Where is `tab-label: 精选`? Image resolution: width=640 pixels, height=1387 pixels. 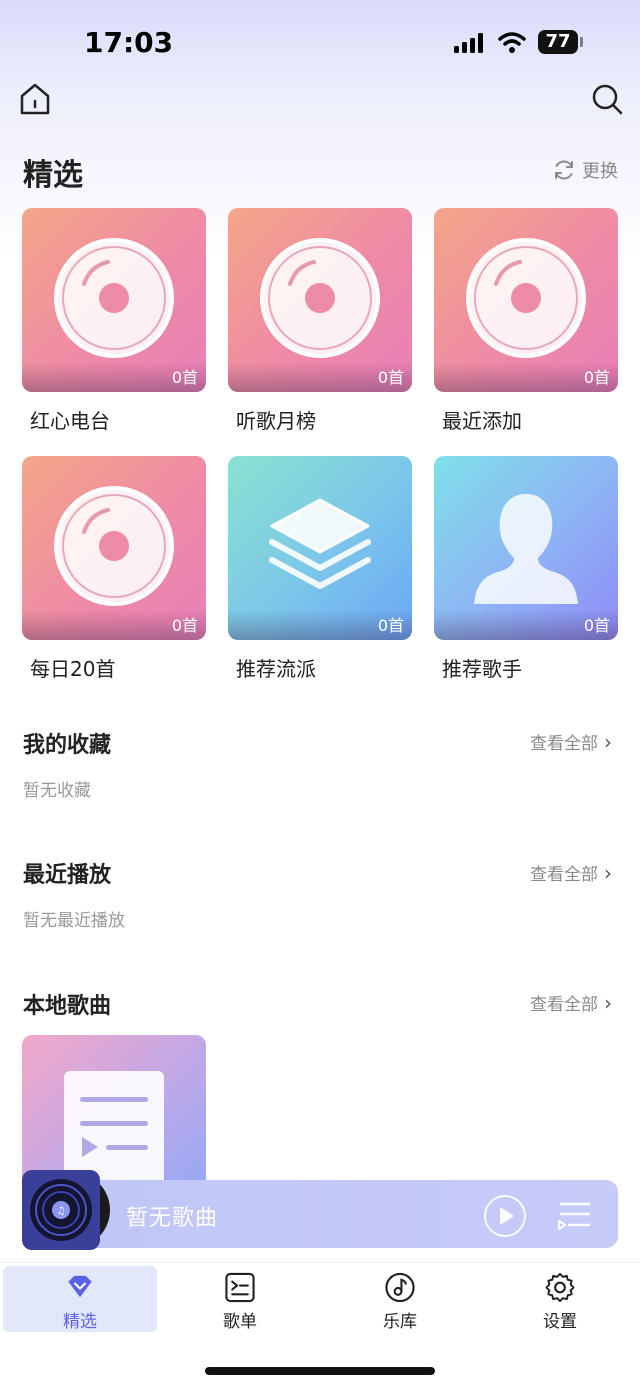
tab-label: 精选 is located at coordinates (80, 1322).